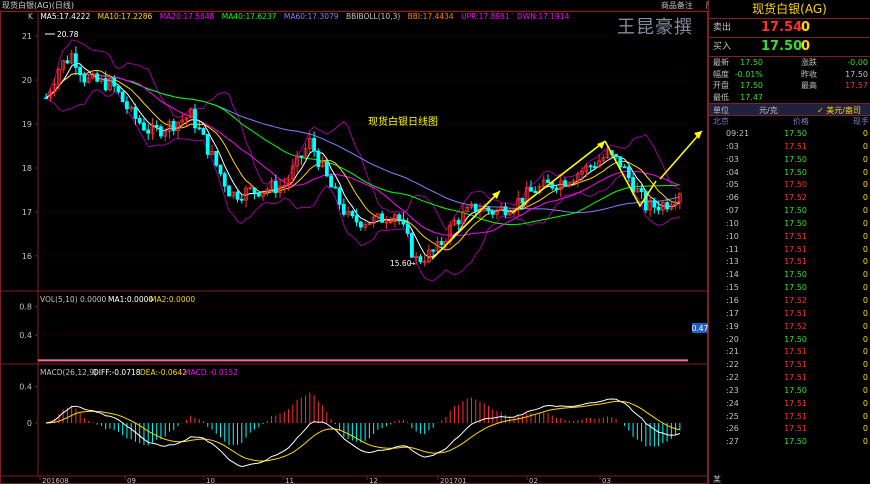  Describe the element at coordinates (856, 85) in the screenshot. I see `stat-value: 17.57` at that location.